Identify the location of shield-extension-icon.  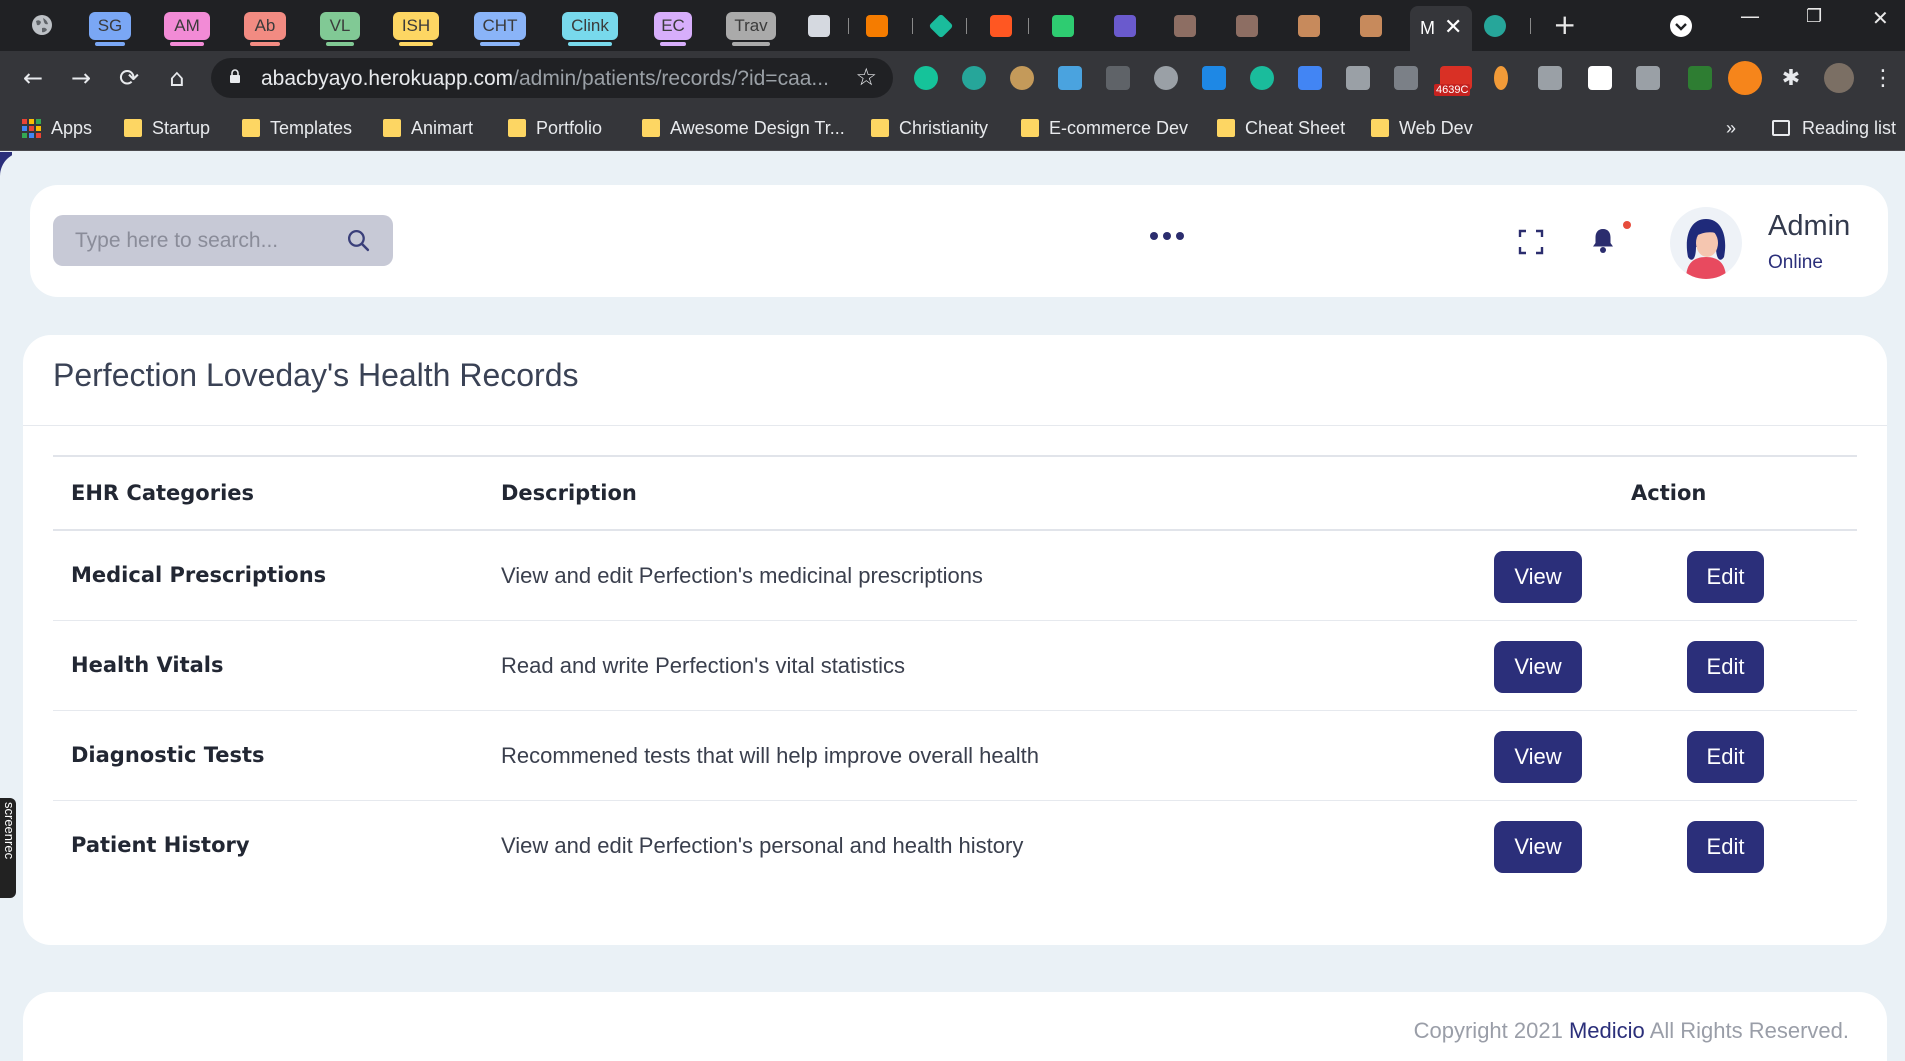
(1406, 78).